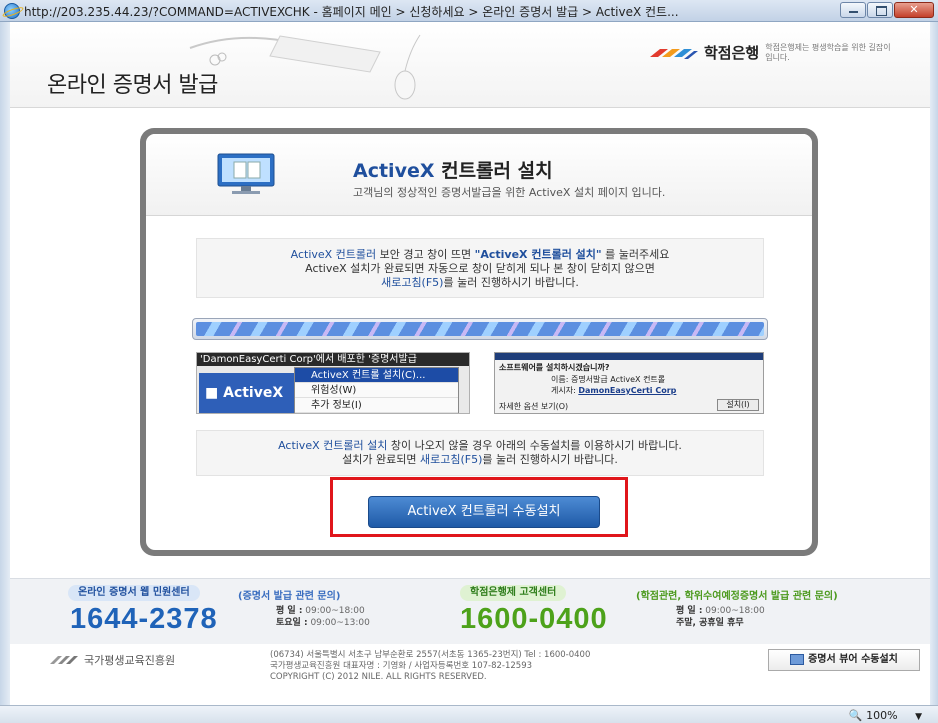 Image resolution: width=938 pixels, height=723 pixels. What do you see at coordinates (674, 53) in the screenshot?
I see `logo-mark-icon` at bounding box center [674, 53].